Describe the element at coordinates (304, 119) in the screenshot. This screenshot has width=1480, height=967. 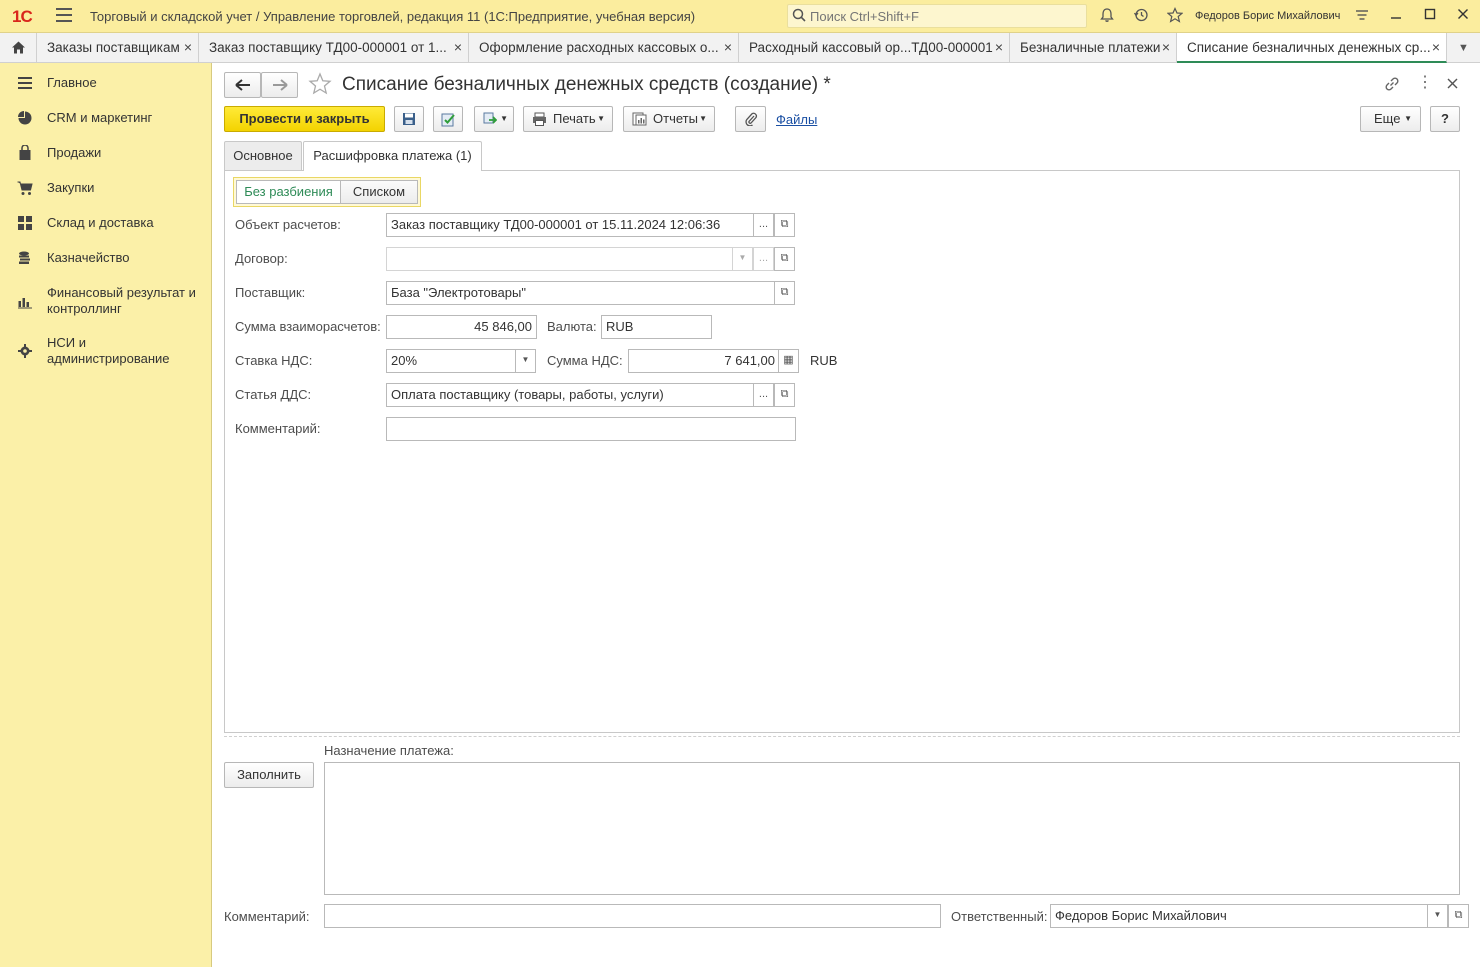
I see `post-and-close-button: Провести и закрыть` at that location.